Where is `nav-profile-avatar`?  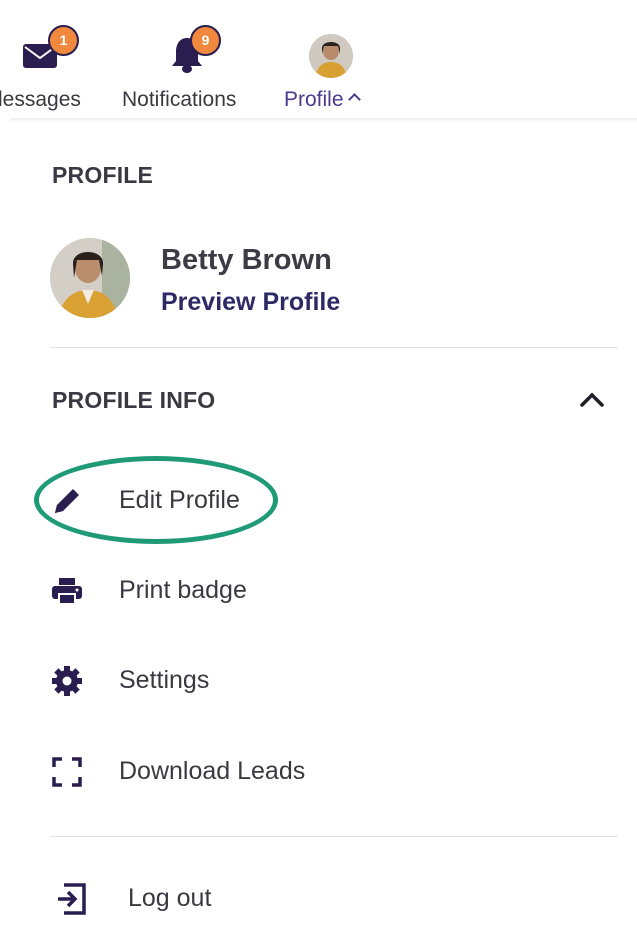 nav-profile-avatar is located at coordinates (331, 56).